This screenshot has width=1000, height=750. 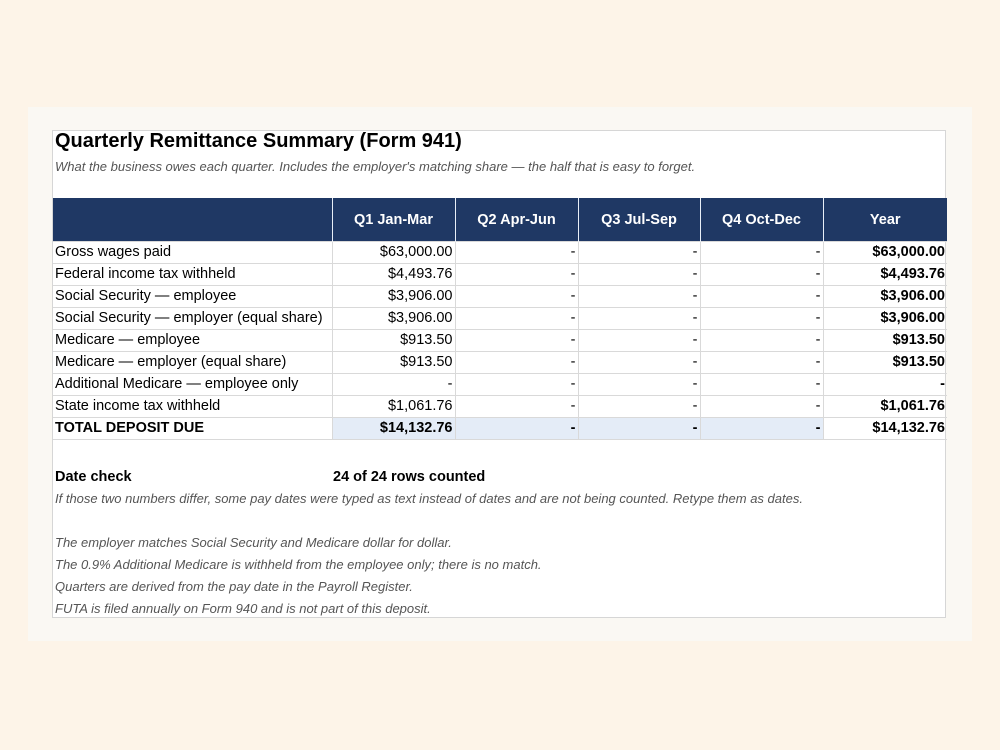 What do you see at coordinates (192, 406) in the screenshot?
I see `row-label: State income tax withheld` at bounding box center [192, 406].